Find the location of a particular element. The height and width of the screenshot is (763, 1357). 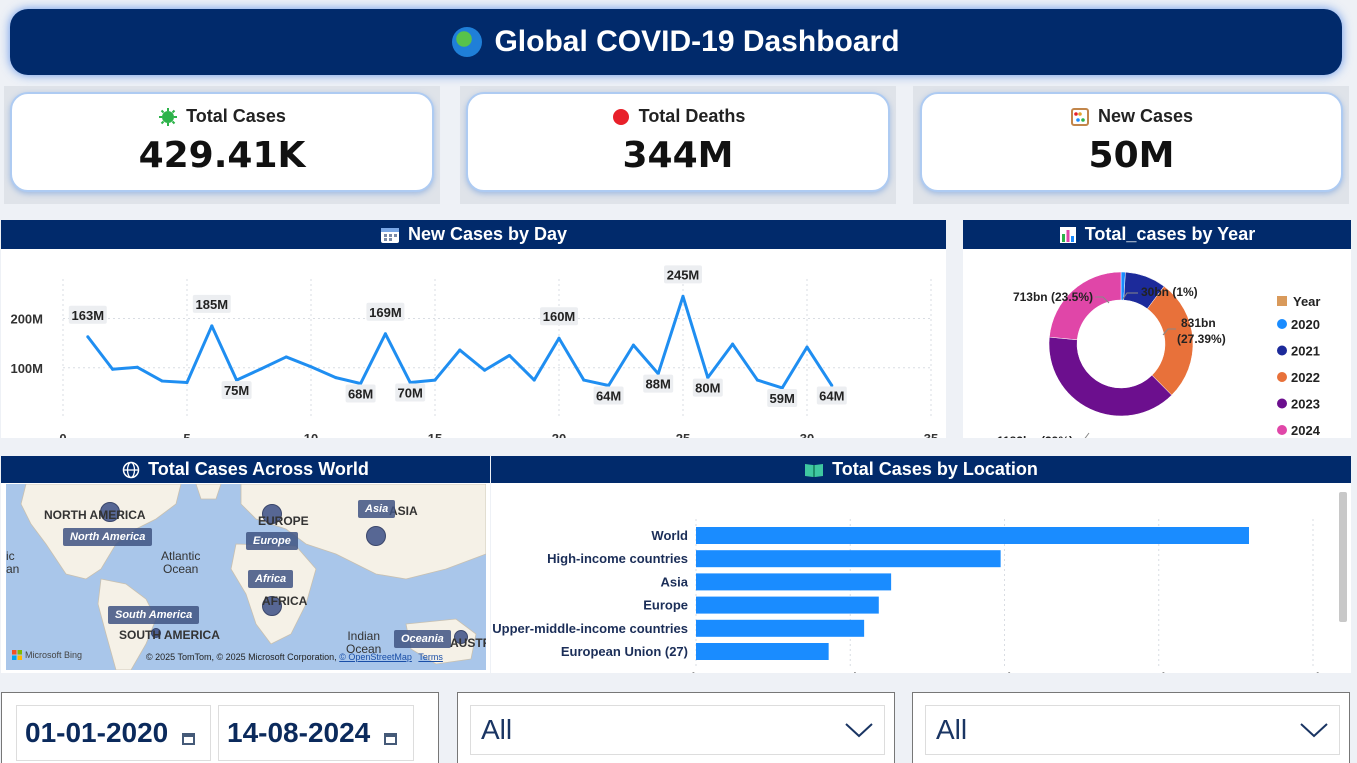

map-label-atlantic: Atlantic Ocean is located at coordinates (181, 562).